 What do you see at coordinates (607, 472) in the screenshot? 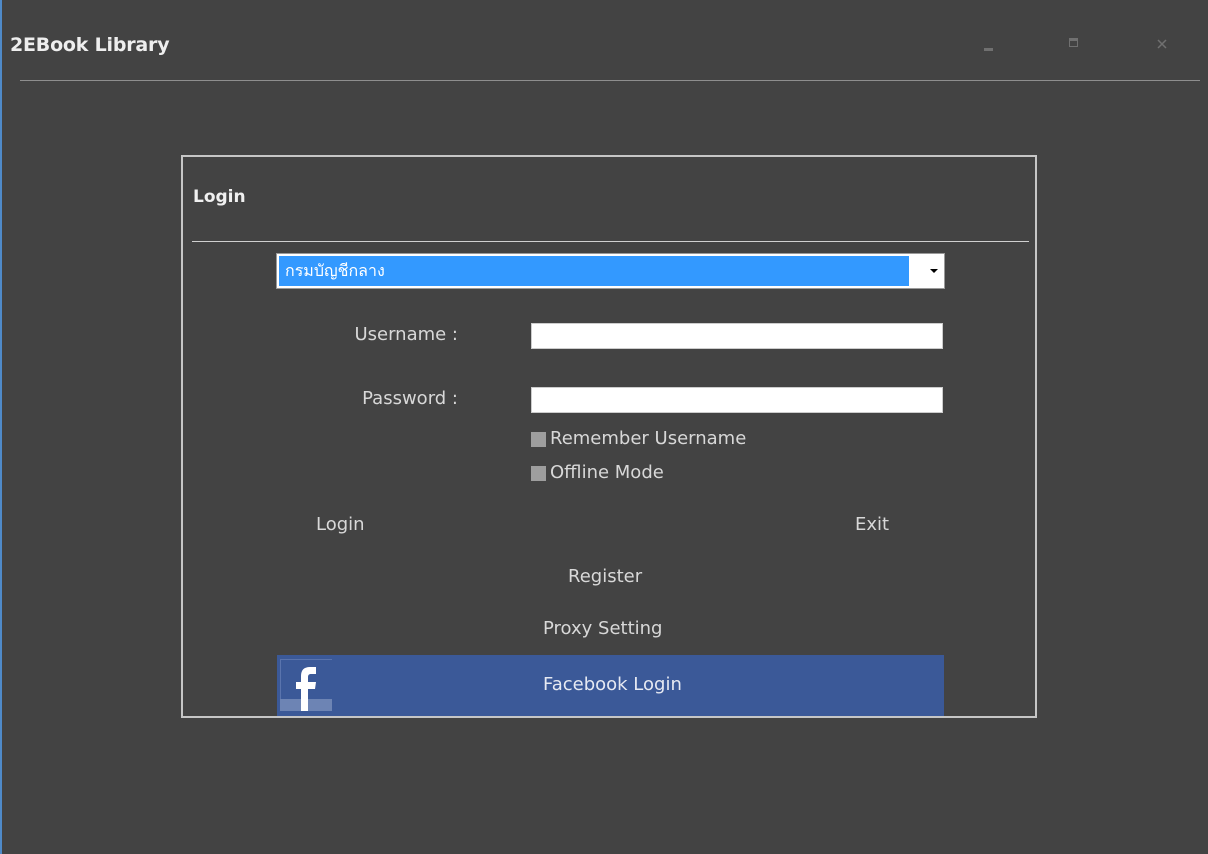
I see `offline-mode-label: Offline Mode` at bounding box center [607, 472].